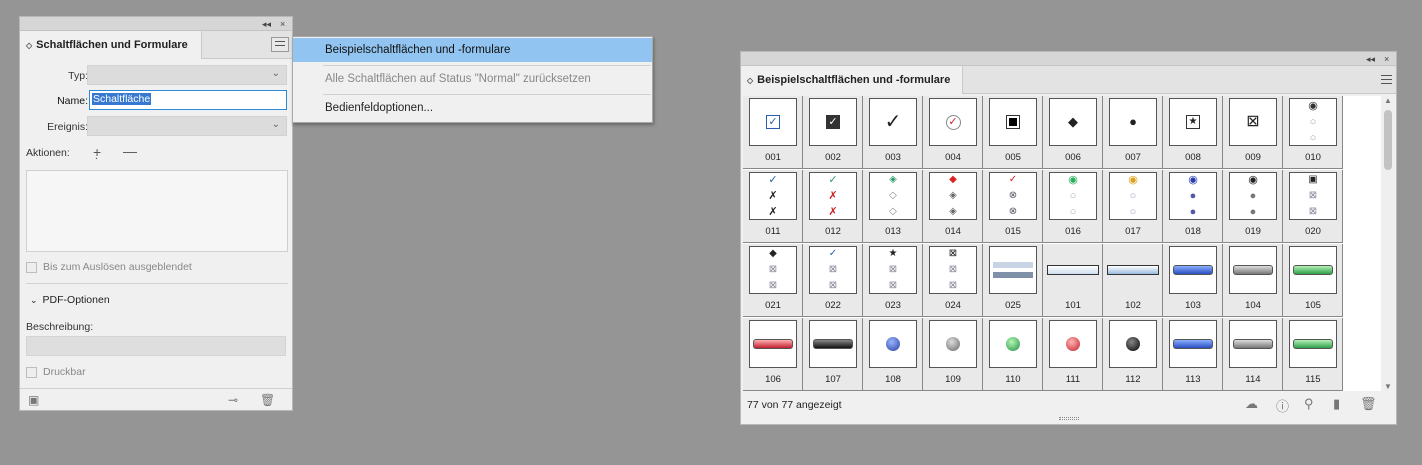  I want to click on sample-button-cell: ◆ ⊠ ⊠ 021, so click(773, 280).